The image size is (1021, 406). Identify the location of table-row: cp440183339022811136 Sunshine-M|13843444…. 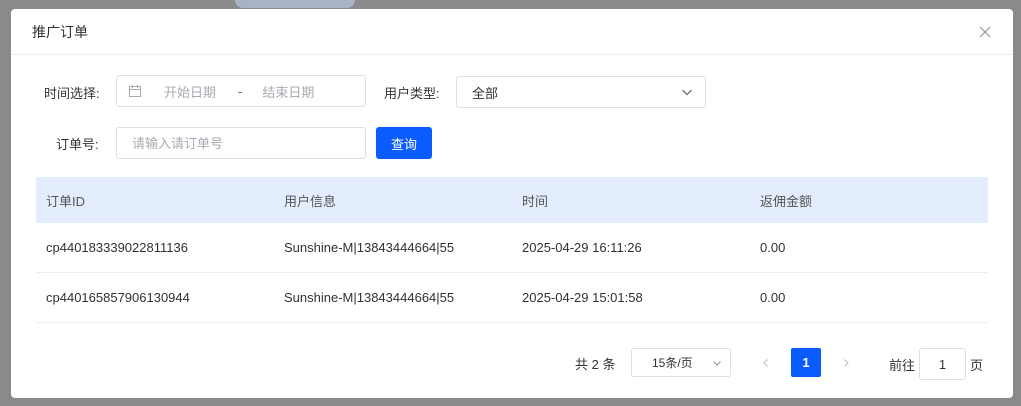
(512, 248).